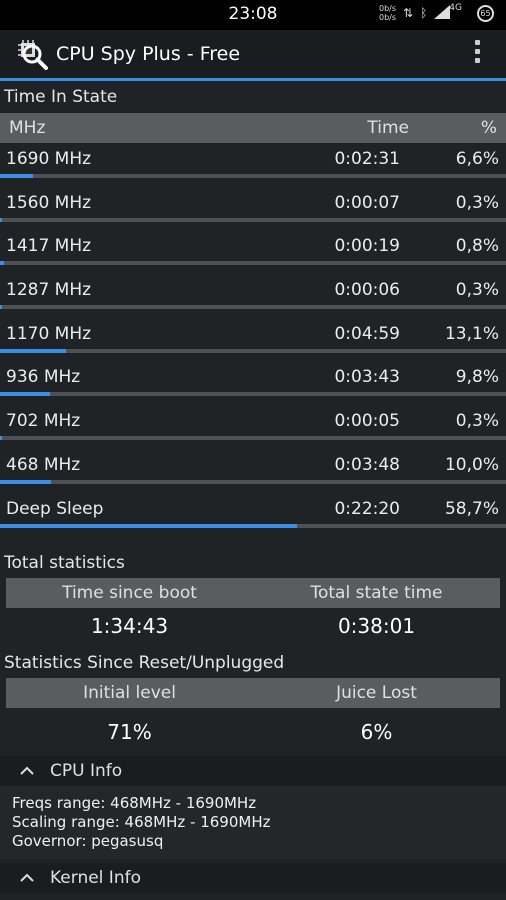 This screenshot has height=900, width=506. I want to click on reset-stats-title: Statistics Since Reset/Unplugged, so click(144, 663).